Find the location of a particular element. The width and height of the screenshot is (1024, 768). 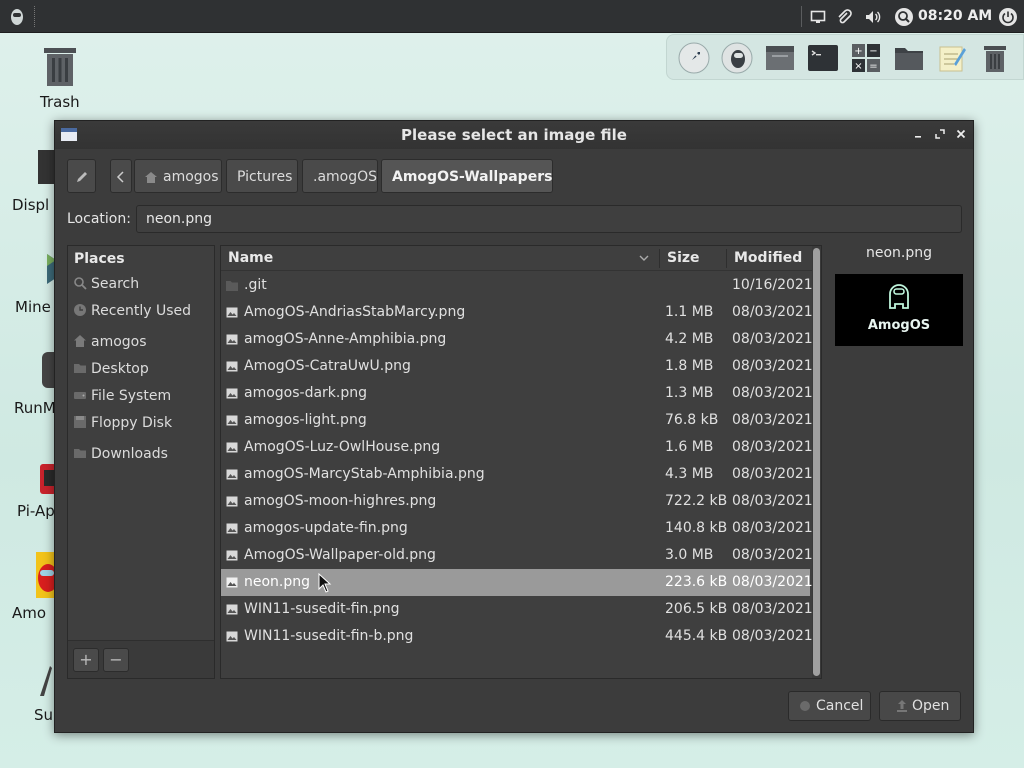

pi-apps-icon is located at coordinates (47, 479).